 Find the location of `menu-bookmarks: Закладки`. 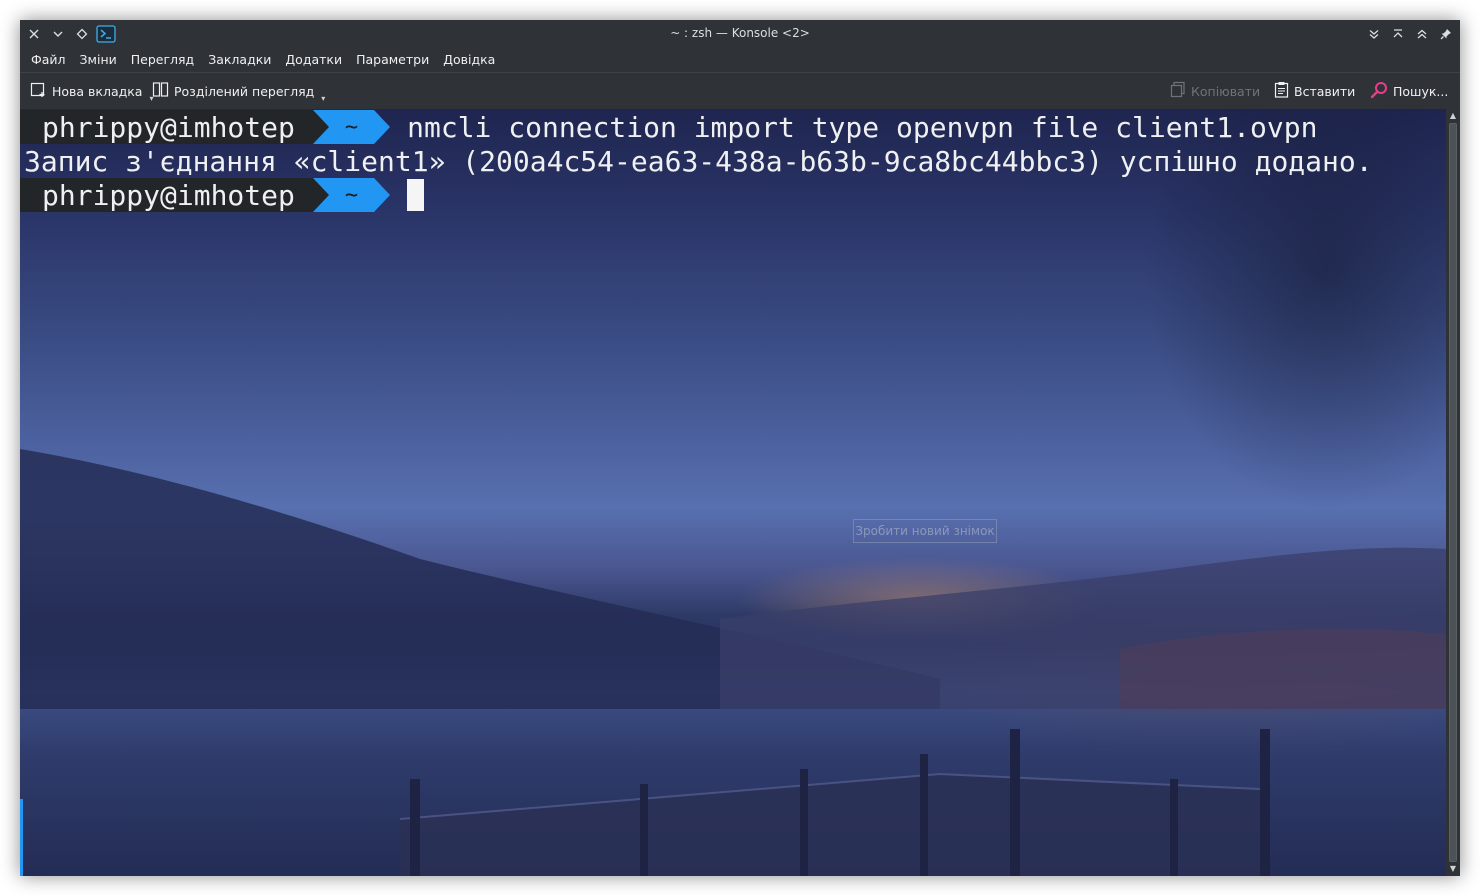

menu-bookmarks: Закладки is located at coordinates (239, 60).